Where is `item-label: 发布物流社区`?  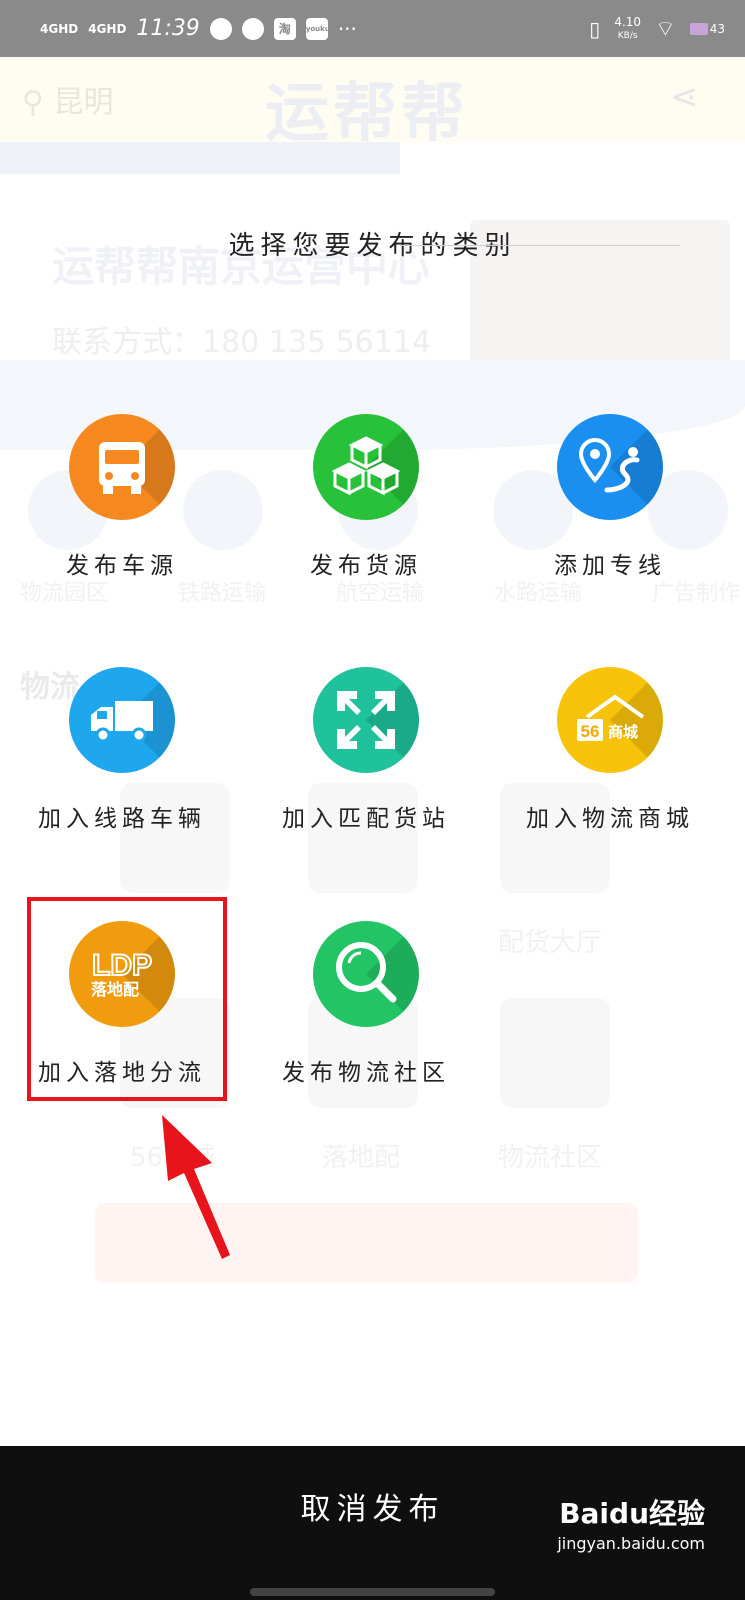
item-label: 发布物流社区 is located at coordinates (366, 1073).